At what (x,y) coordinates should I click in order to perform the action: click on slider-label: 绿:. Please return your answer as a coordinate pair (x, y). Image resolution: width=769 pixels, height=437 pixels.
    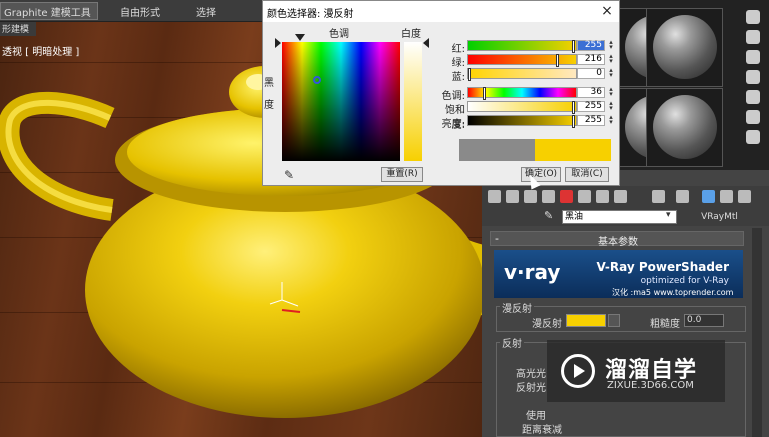
    Looking at the image, I should click on (458, 63).